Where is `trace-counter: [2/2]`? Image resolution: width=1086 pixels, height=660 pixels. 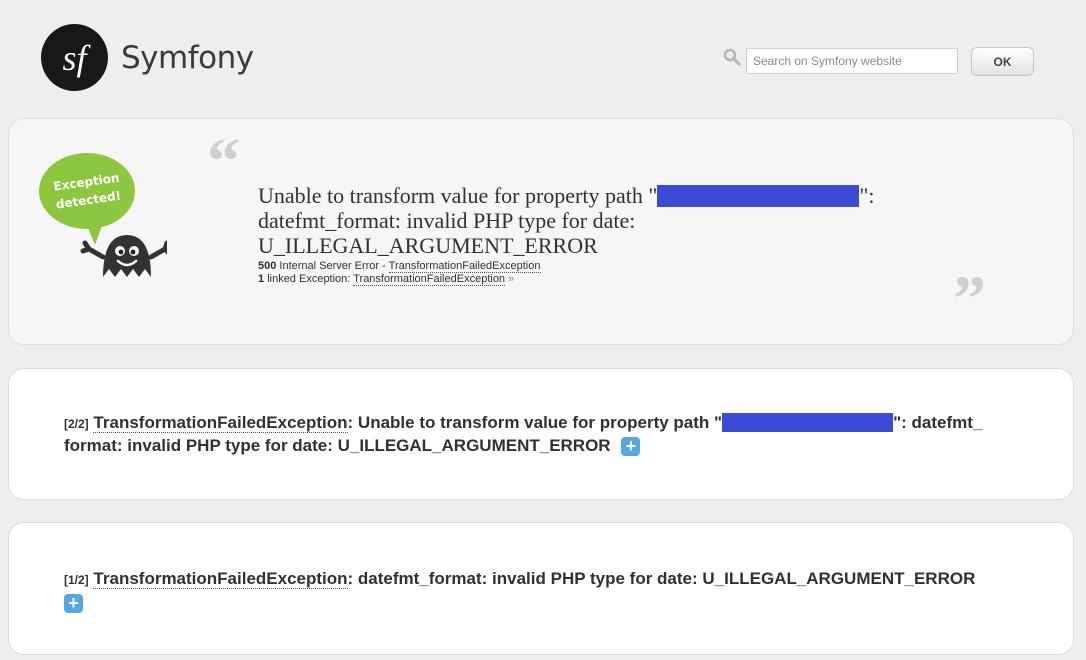 trace-counter: [2/2] is located at coordinates (76, 424).